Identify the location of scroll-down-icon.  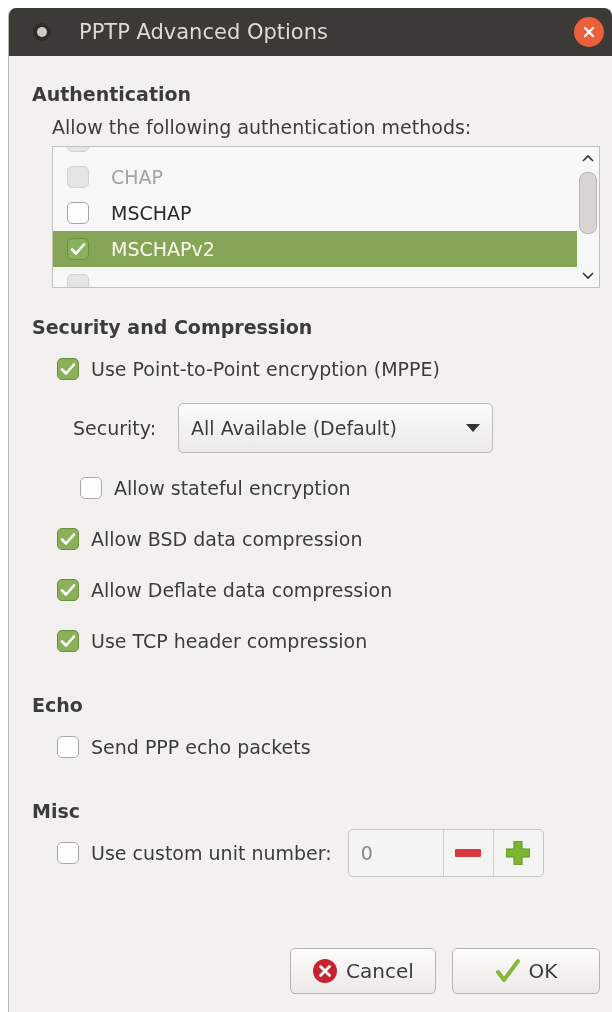
(588, 276).